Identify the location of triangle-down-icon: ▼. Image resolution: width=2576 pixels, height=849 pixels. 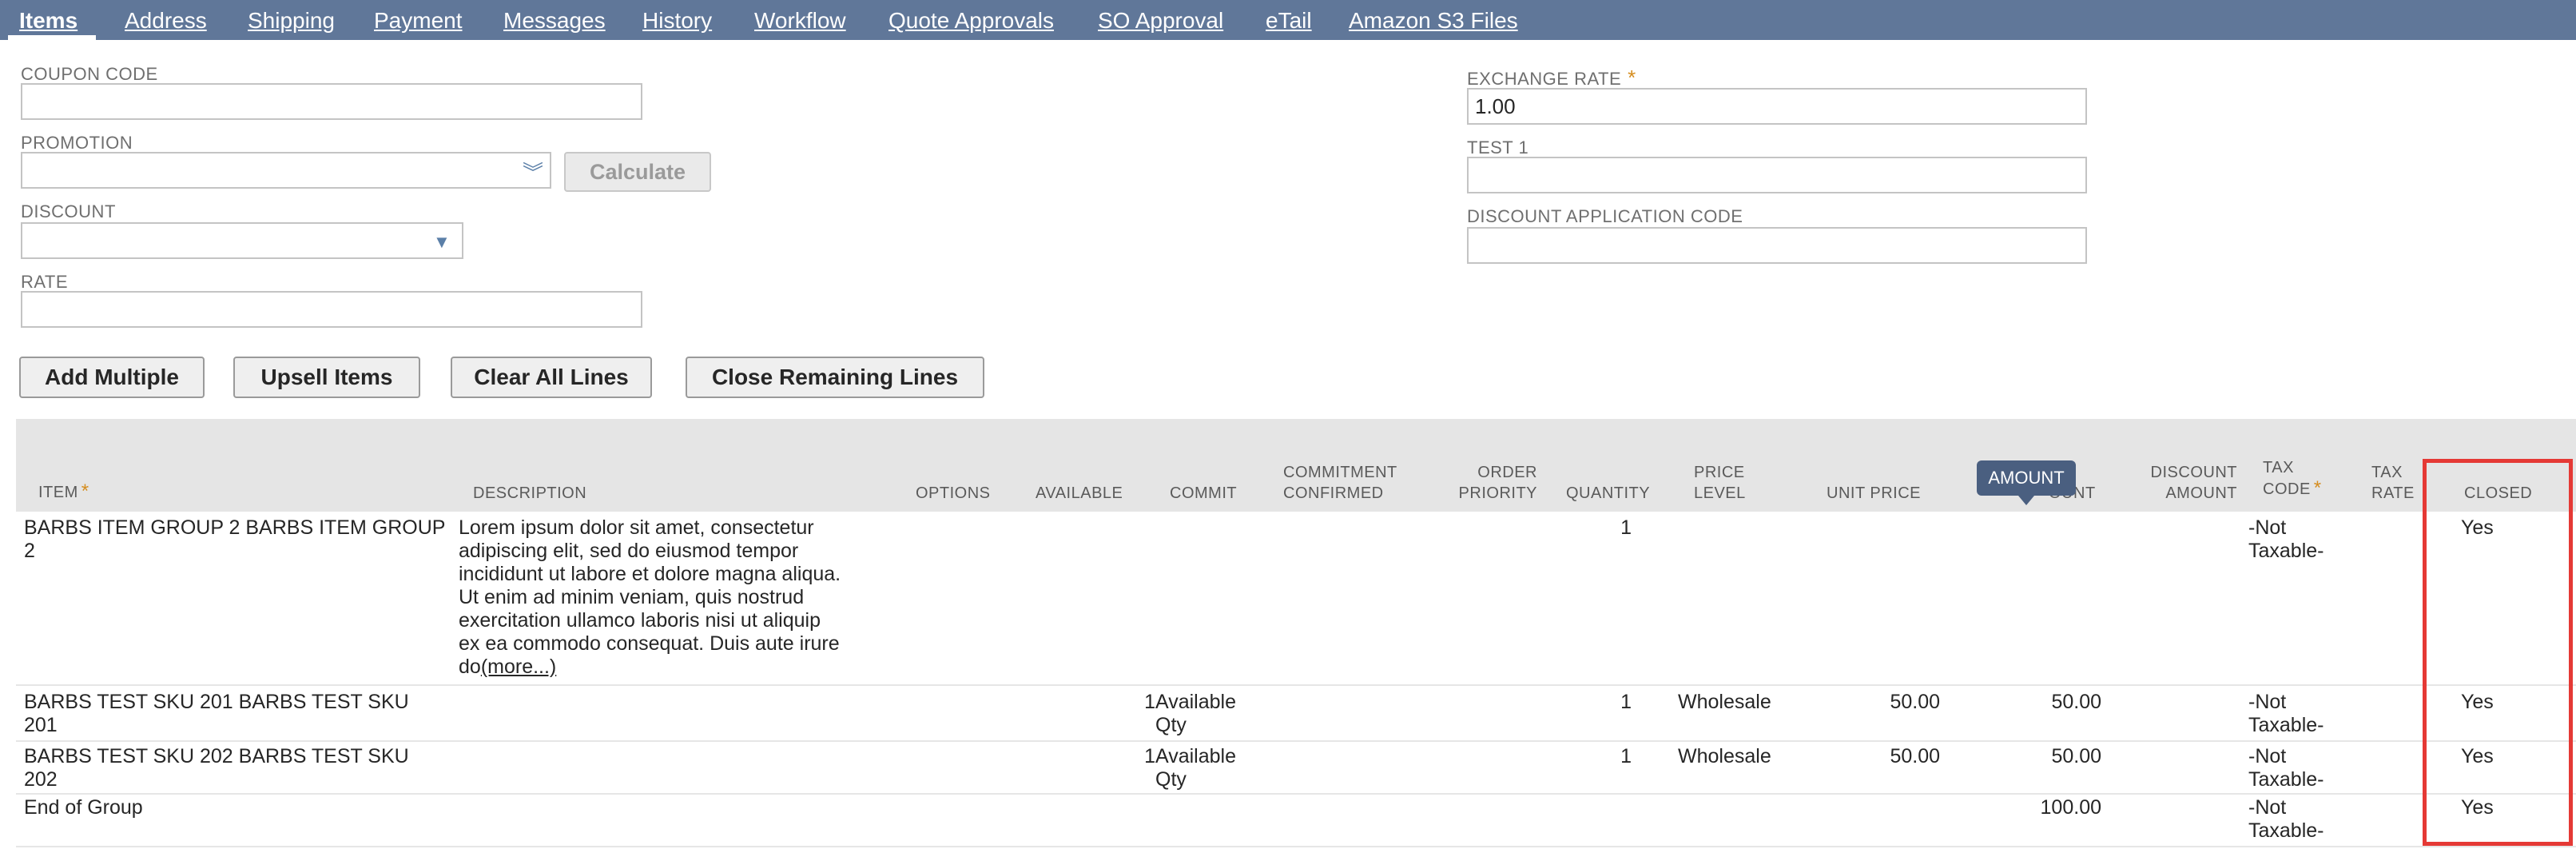
(442, 242).